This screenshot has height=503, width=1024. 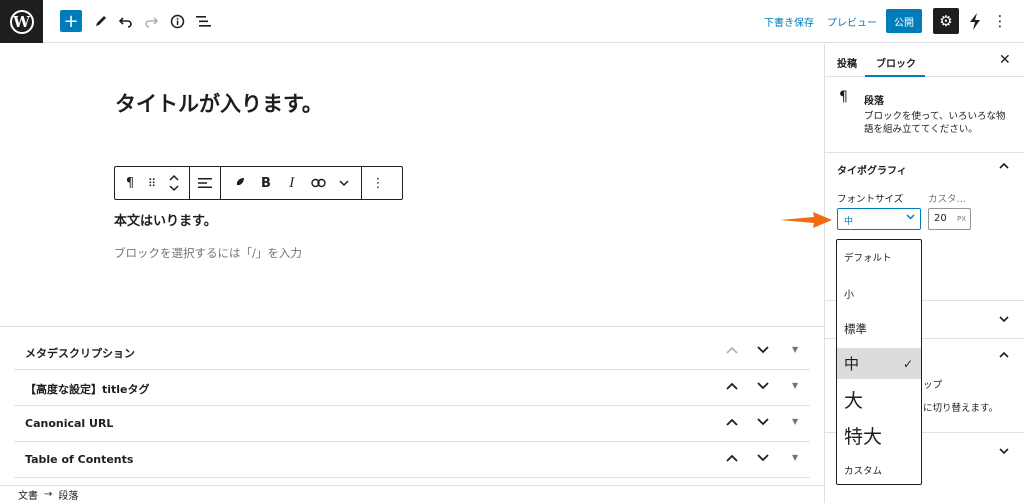 I want to click on font-size-option-normal: 標準, so click(x=879, y=329).